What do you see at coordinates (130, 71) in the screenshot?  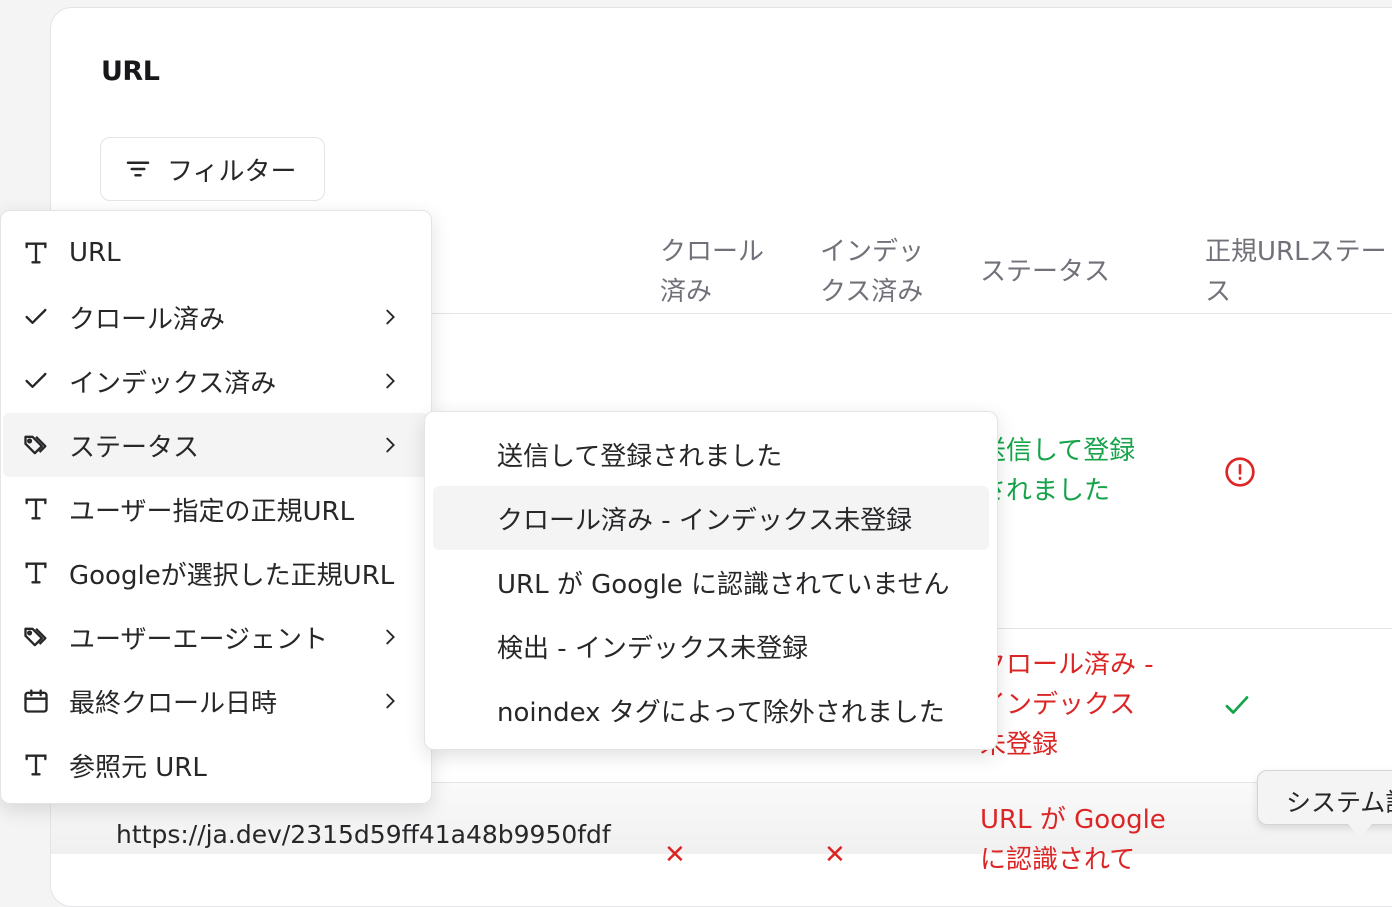 I see `page-title: URL` at bounding box center [130, 71].